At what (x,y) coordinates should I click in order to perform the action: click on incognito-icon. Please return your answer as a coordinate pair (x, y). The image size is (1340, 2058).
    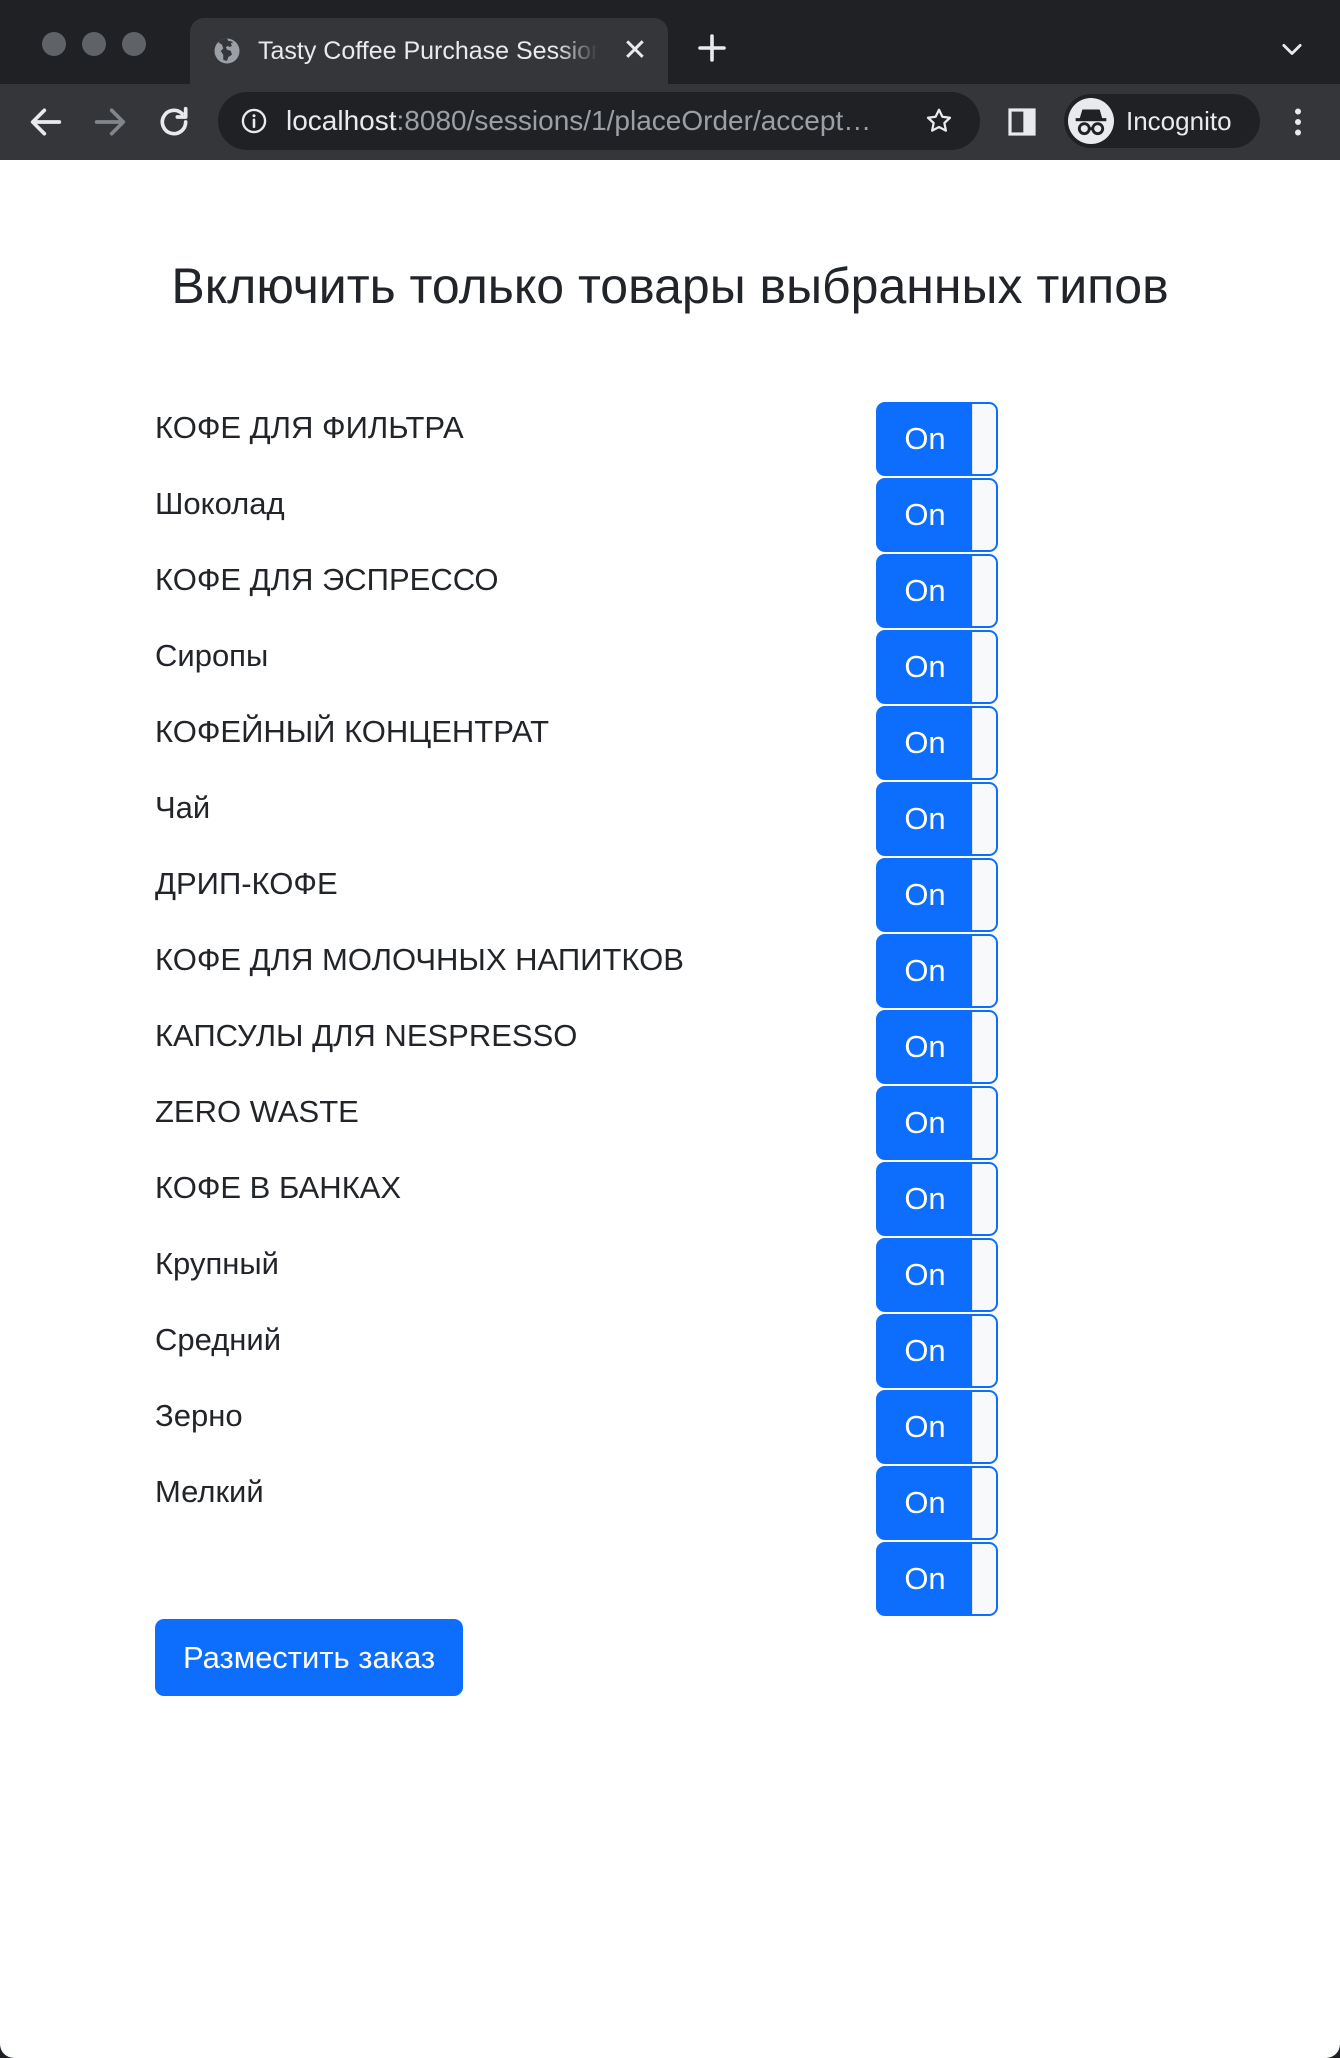
    Looking at the image, I should click on (1091, 121).